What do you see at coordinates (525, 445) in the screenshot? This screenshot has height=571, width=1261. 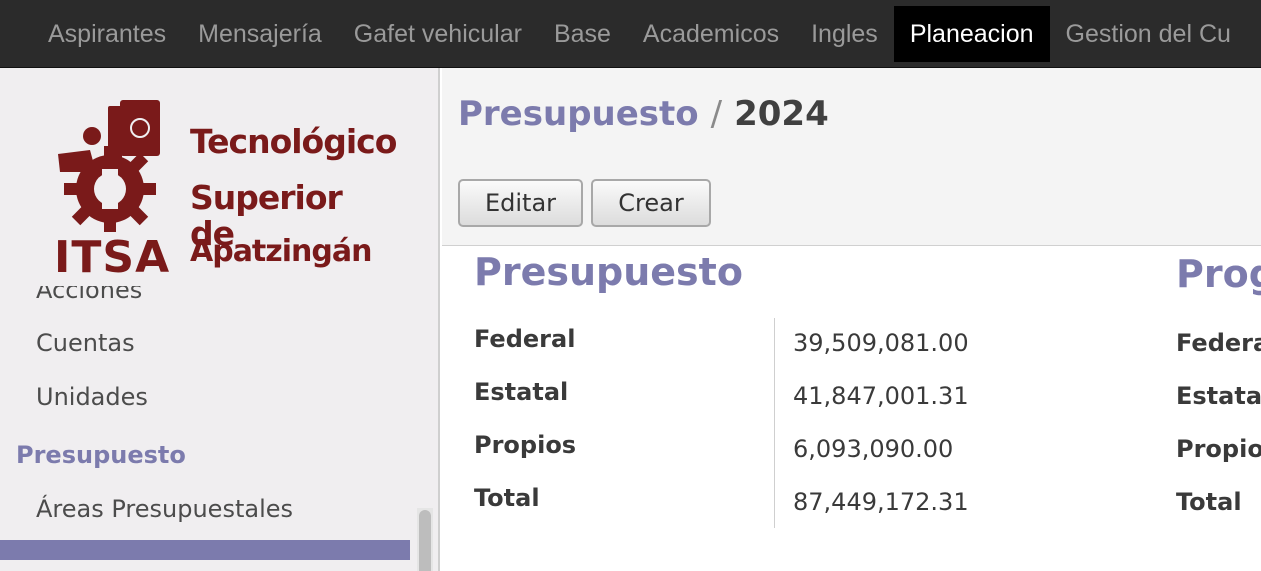 I see `field-label-propios: Propios` at bounding box center [525, 445].